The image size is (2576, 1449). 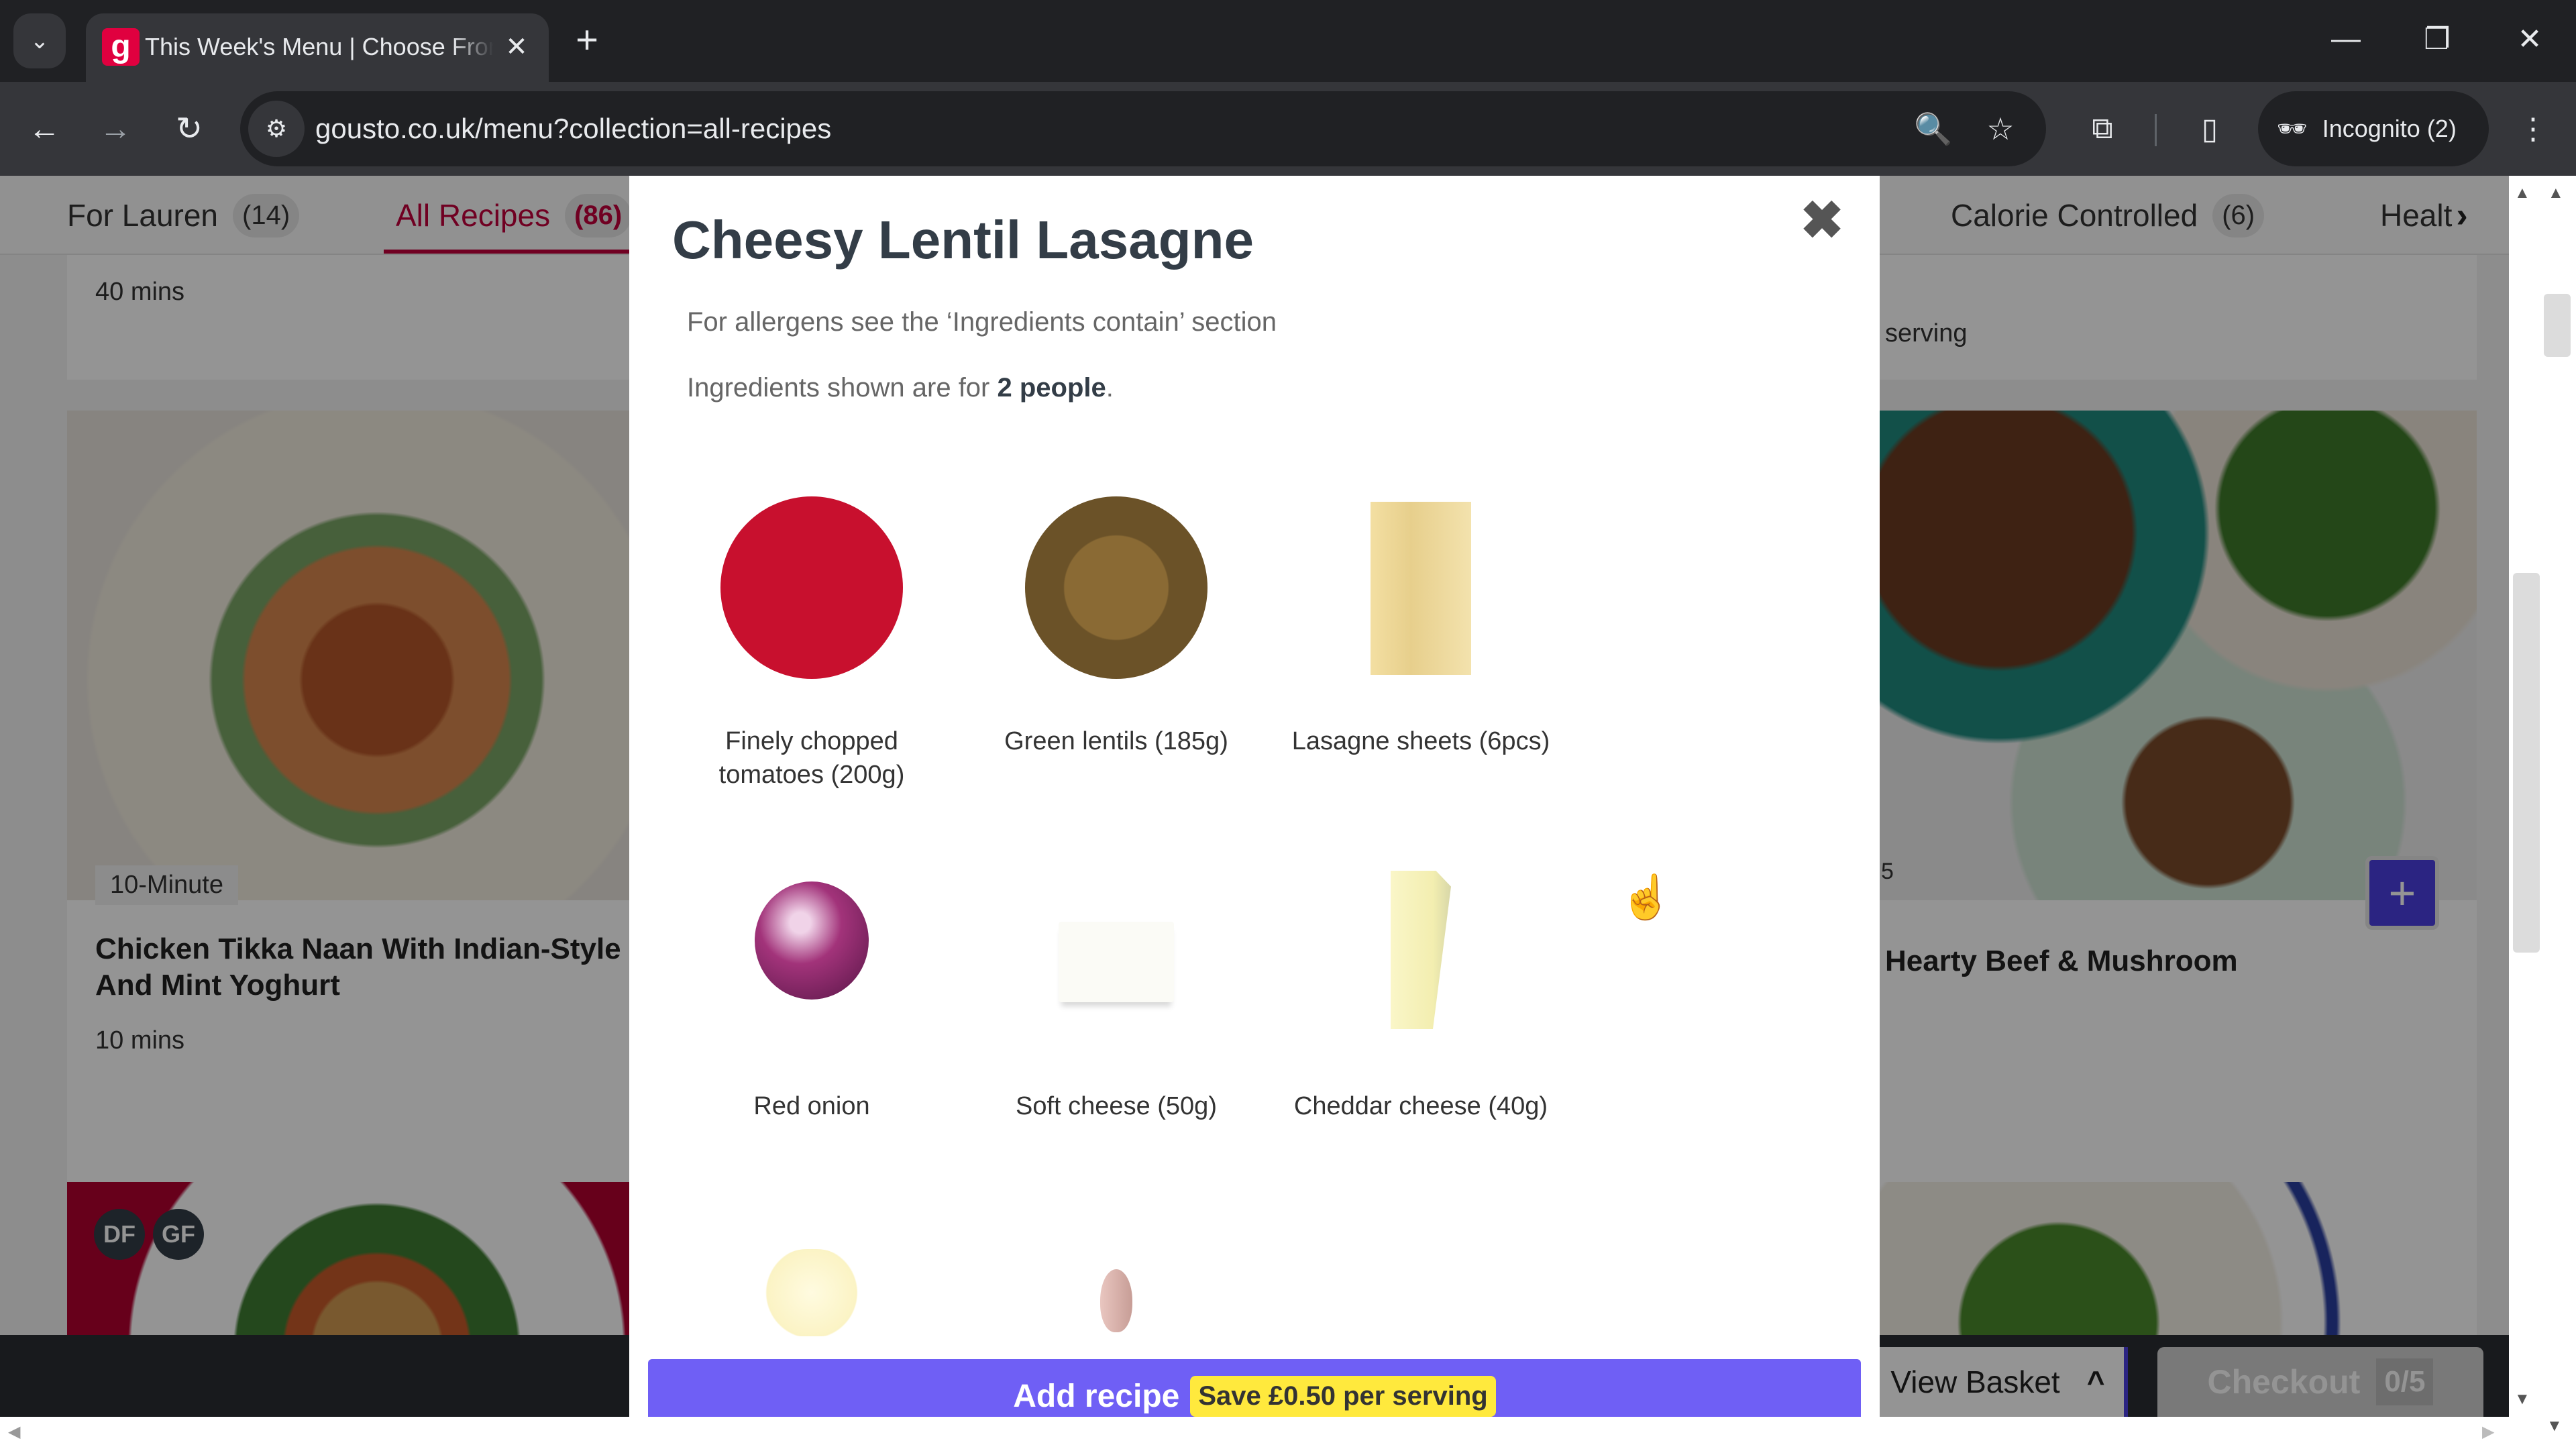 What do you see at coordinates (1822, 220) in the screenshot?
I see `close-icon: ✖` at bounding box center [1822, 220].